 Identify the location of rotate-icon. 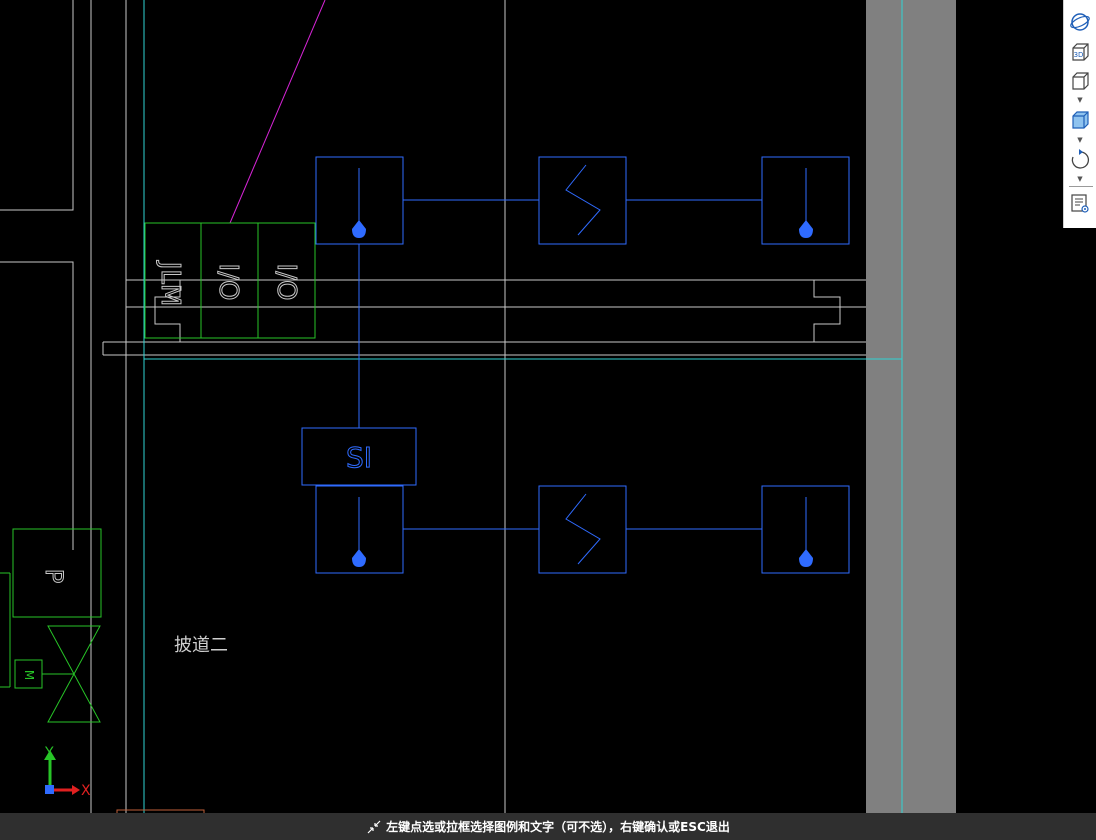
(1080, 159).